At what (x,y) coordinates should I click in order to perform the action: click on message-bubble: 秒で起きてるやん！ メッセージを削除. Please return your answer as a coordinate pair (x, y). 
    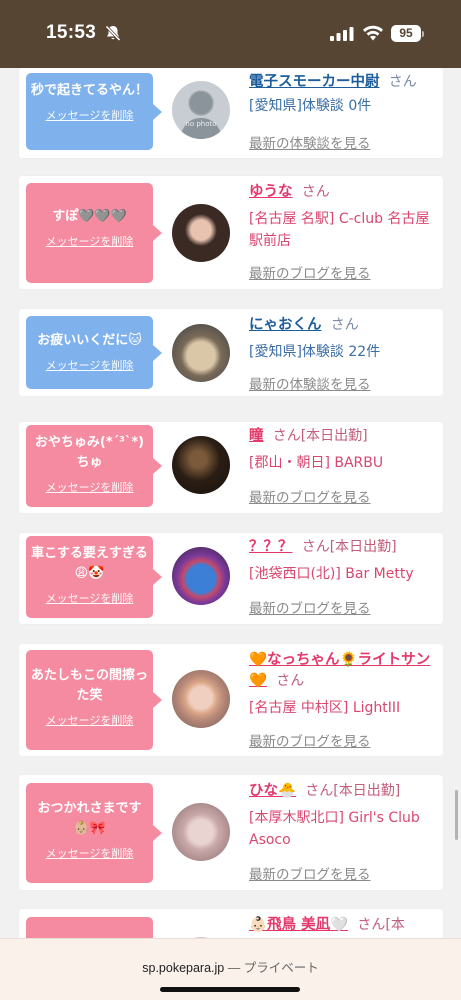
    Looking at the image, I should click on (94, 111).